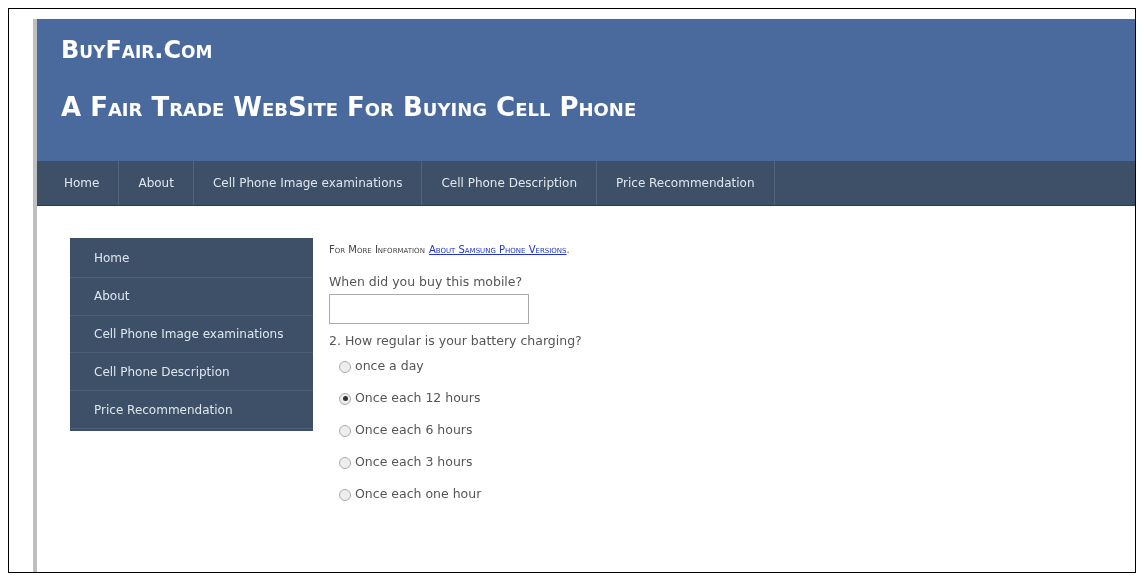 The height and width of the screenshot is (581, 1144). What do you see at coordinates (308, 183) in the screenshot?
I see `nav-link: Cell Phone Image examinations` at bounding box center [308, 183].